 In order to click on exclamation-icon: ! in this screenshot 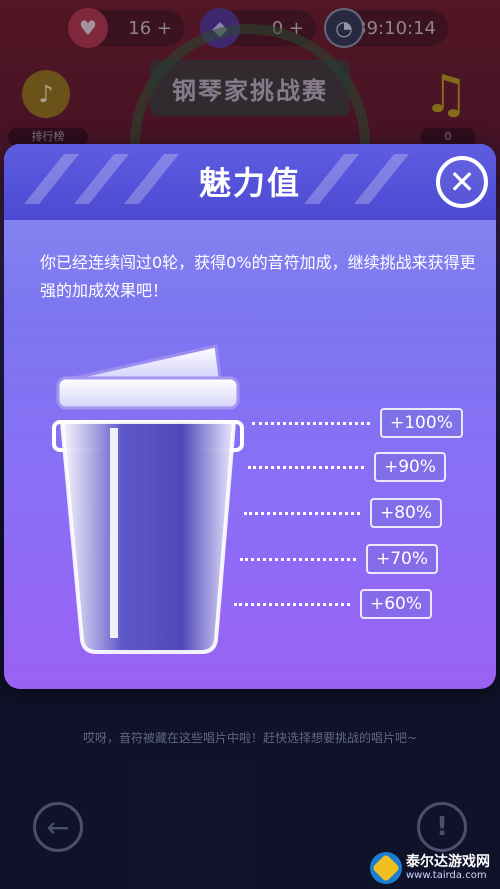, I will do `click(442, 827)`.